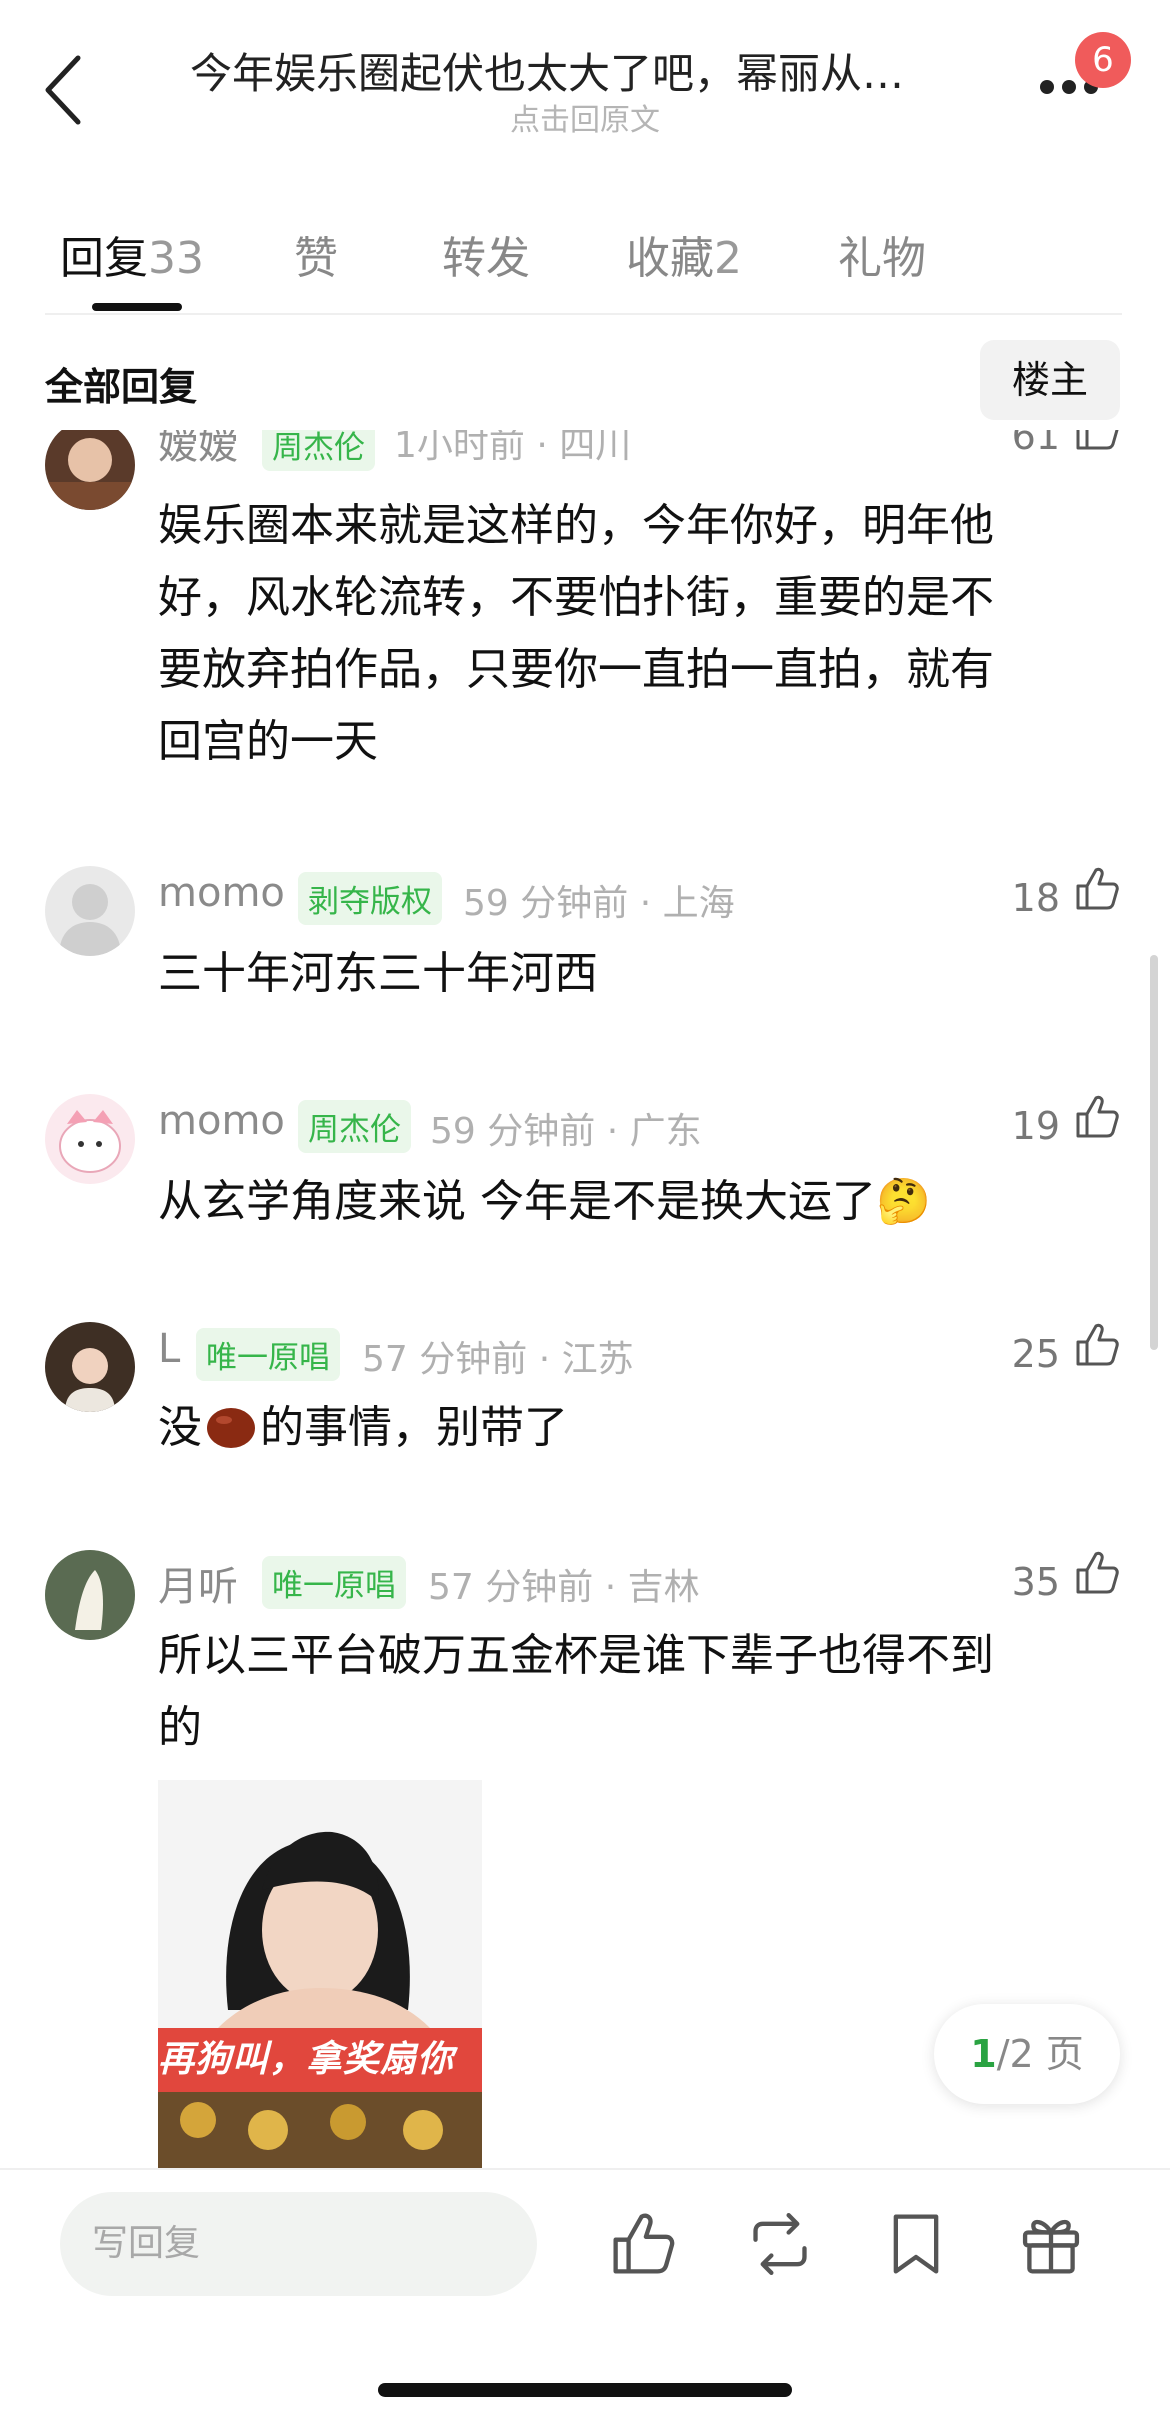 The width and height of the screenshot is (1170, 2422). I want to click on comment-line: 没, so click(180, 1427).